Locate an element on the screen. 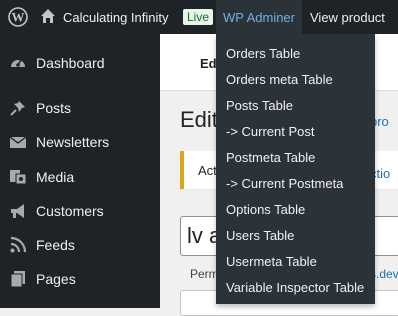 Image resolution: width=398 pixels, height=316 pixels. megaphone-icon is located at coordinates (18, 211).